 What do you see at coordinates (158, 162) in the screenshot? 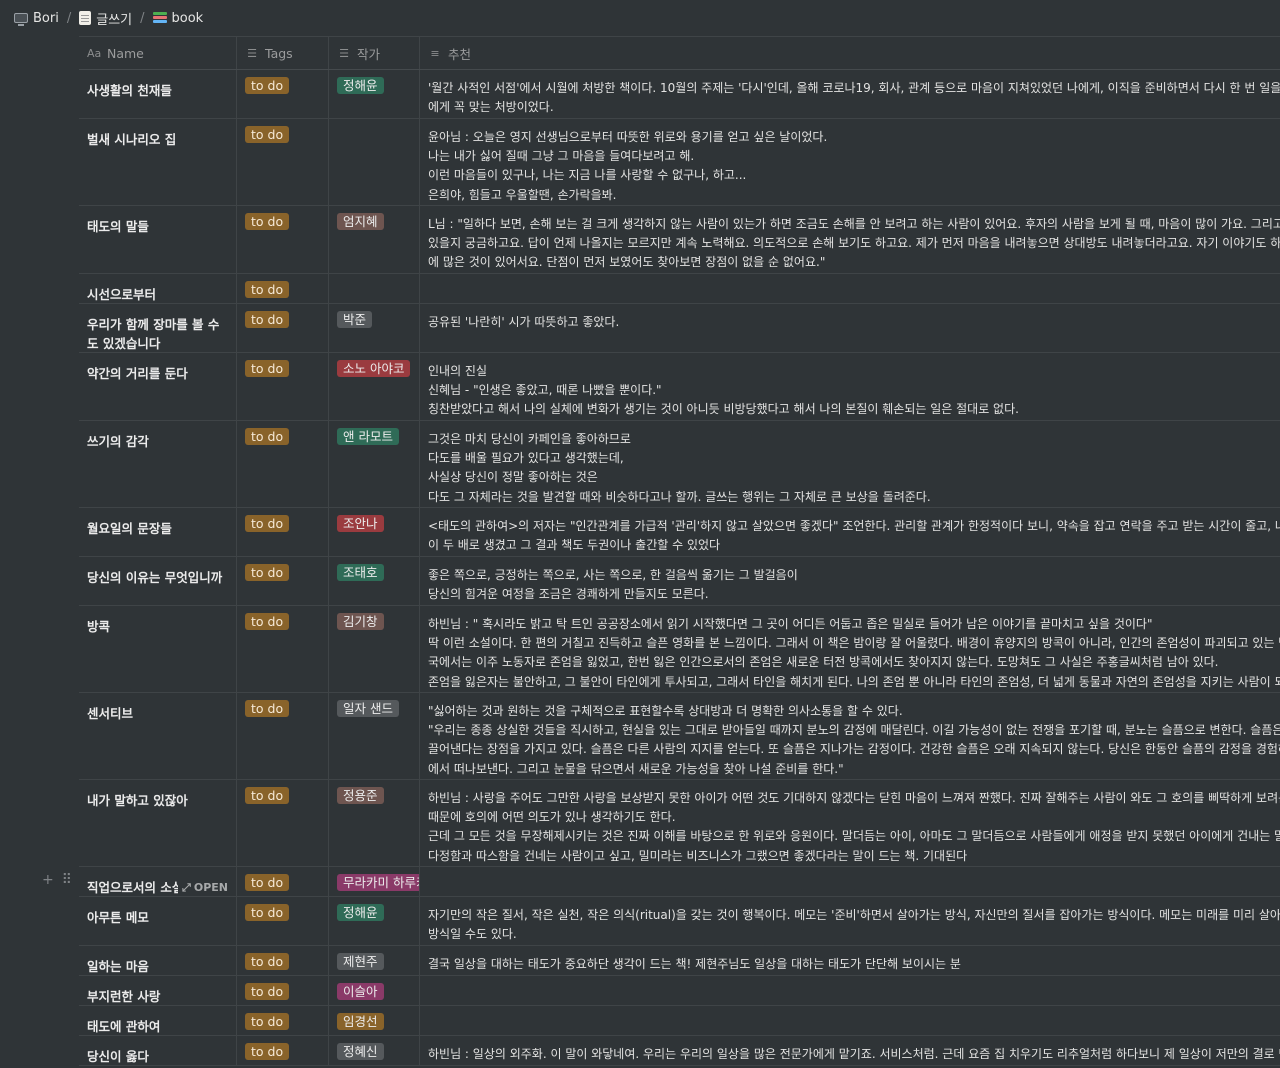
I see `name-cell: 벌새 시나리오 집` at bounding box center [158, 162].